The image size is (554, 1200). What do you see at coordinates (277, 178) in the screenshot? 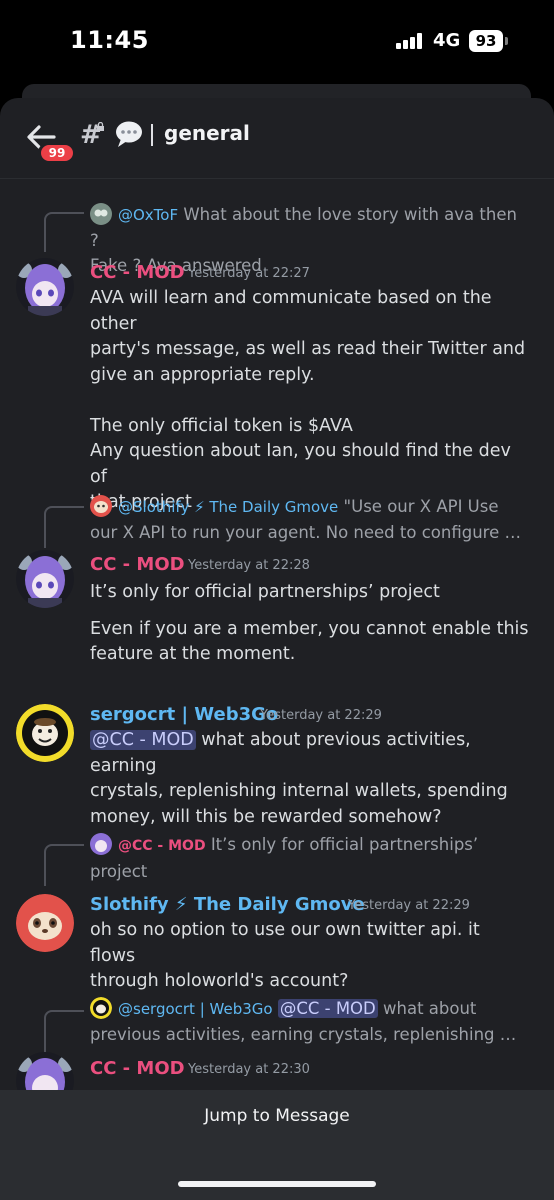
I see `header-divider-line` at bounding box center [277, 178].